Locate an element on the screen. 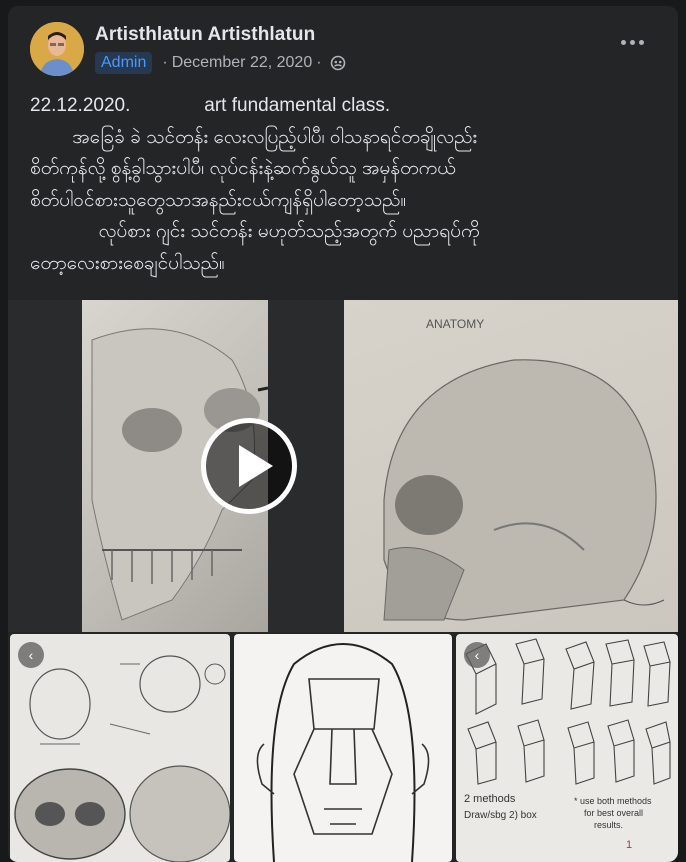 This screenshot has width=686, height=862. carousel-prev-icon: ‹ is located at coordinates (31, 655).